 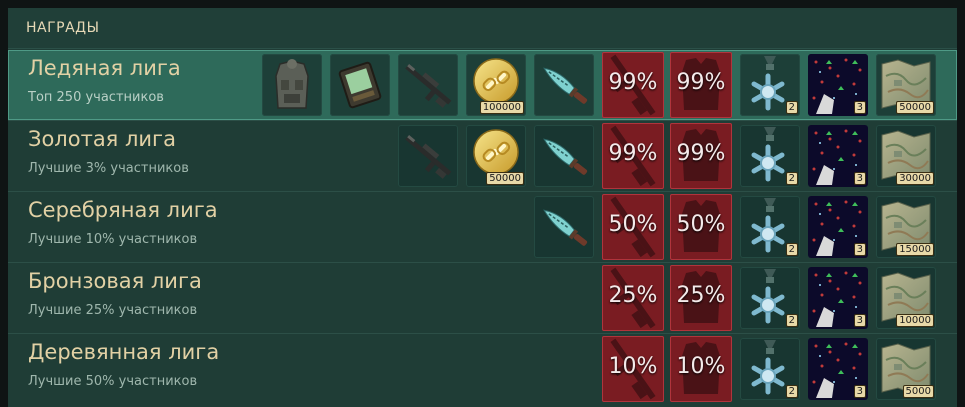 What do you see at coordinates (906, 369) in the screenshot?
I see `reward-map: 5000` at bounding box center [906, 369].